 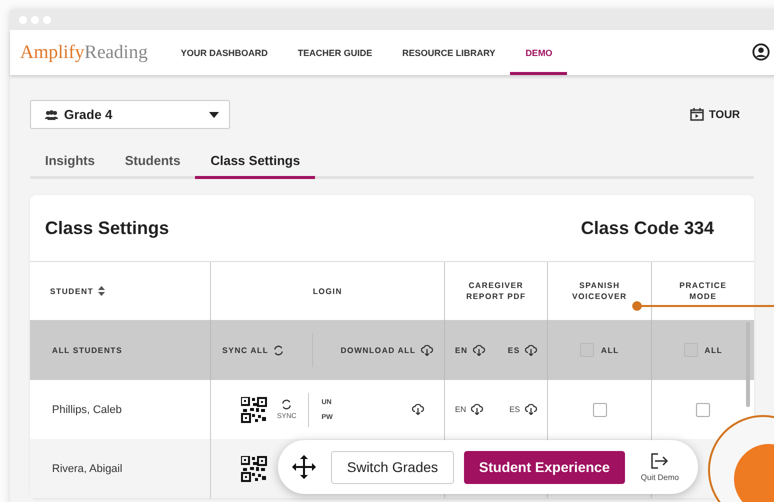 I want to click on user-icon, so click(x=761, y=52).